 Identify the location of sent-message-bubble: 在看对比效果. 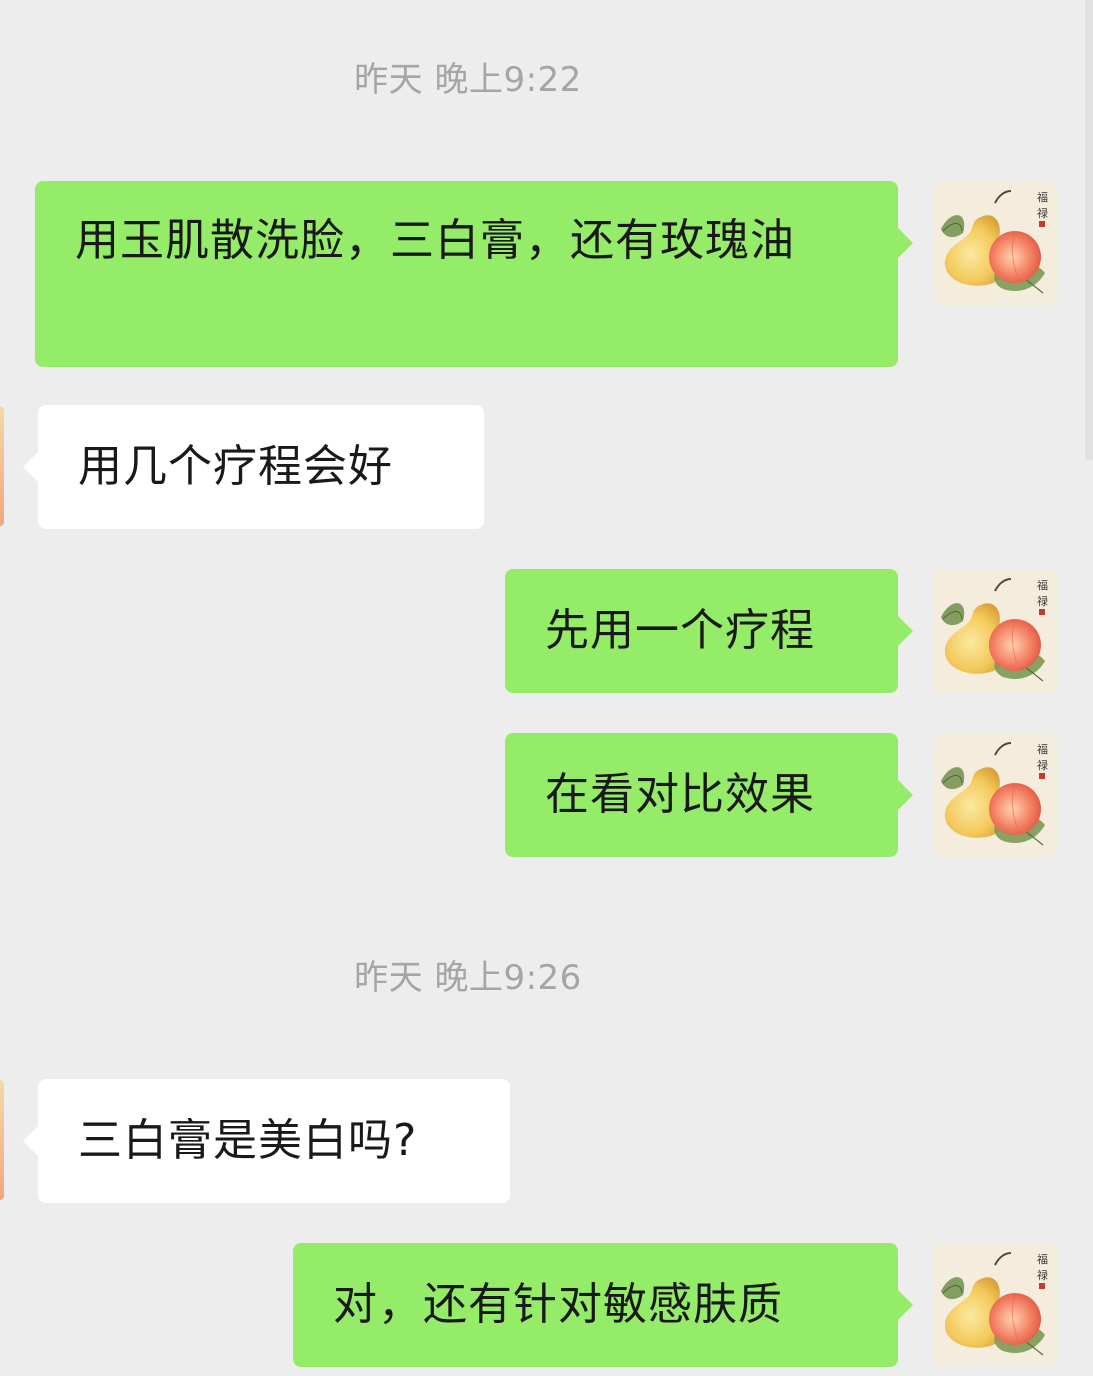
(709, 795).